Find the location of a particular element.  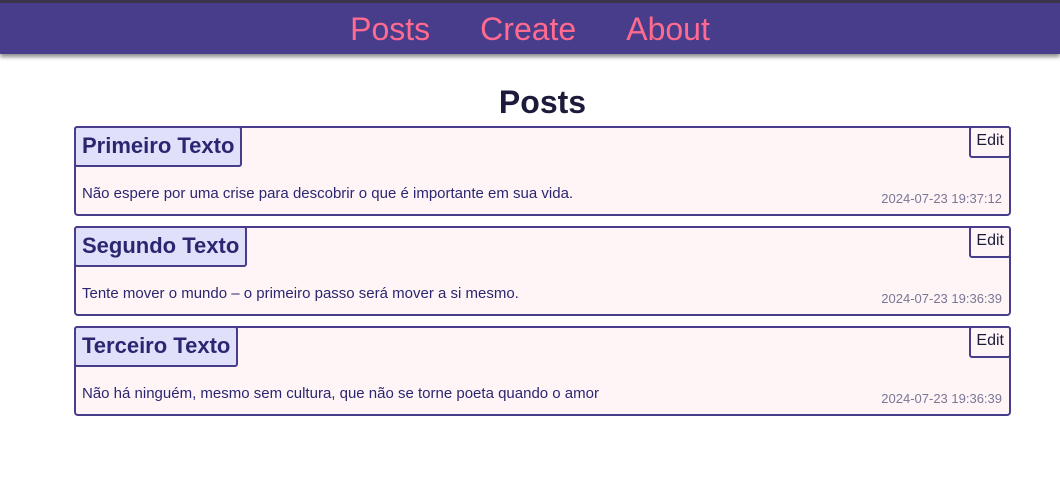

nav-link-create: Create is located at coordinates (528, 29).